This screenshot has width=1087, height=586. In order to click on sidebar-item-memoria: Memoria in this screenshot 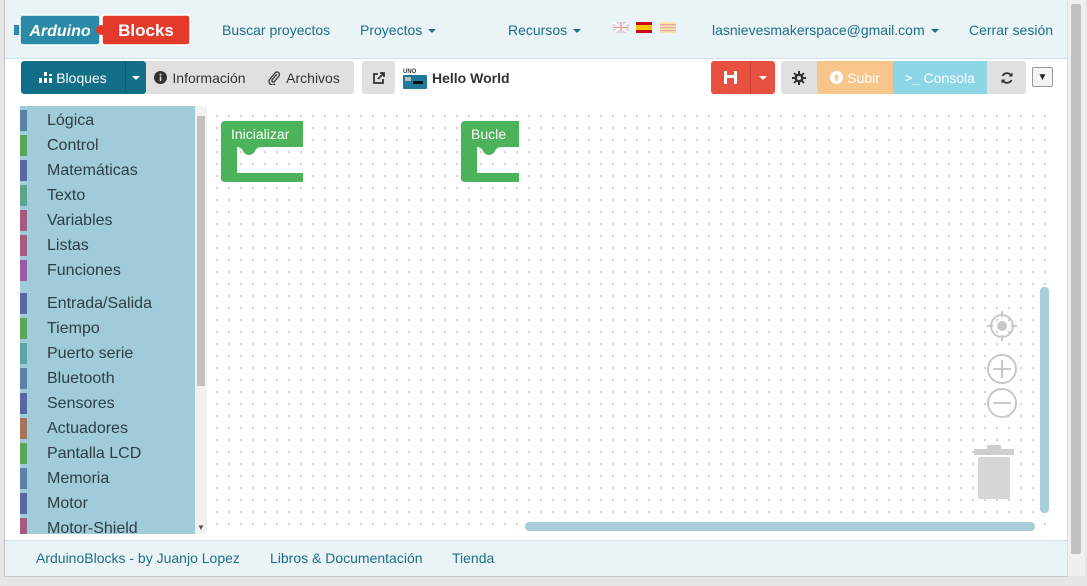, I will do `click(107, 478)`.